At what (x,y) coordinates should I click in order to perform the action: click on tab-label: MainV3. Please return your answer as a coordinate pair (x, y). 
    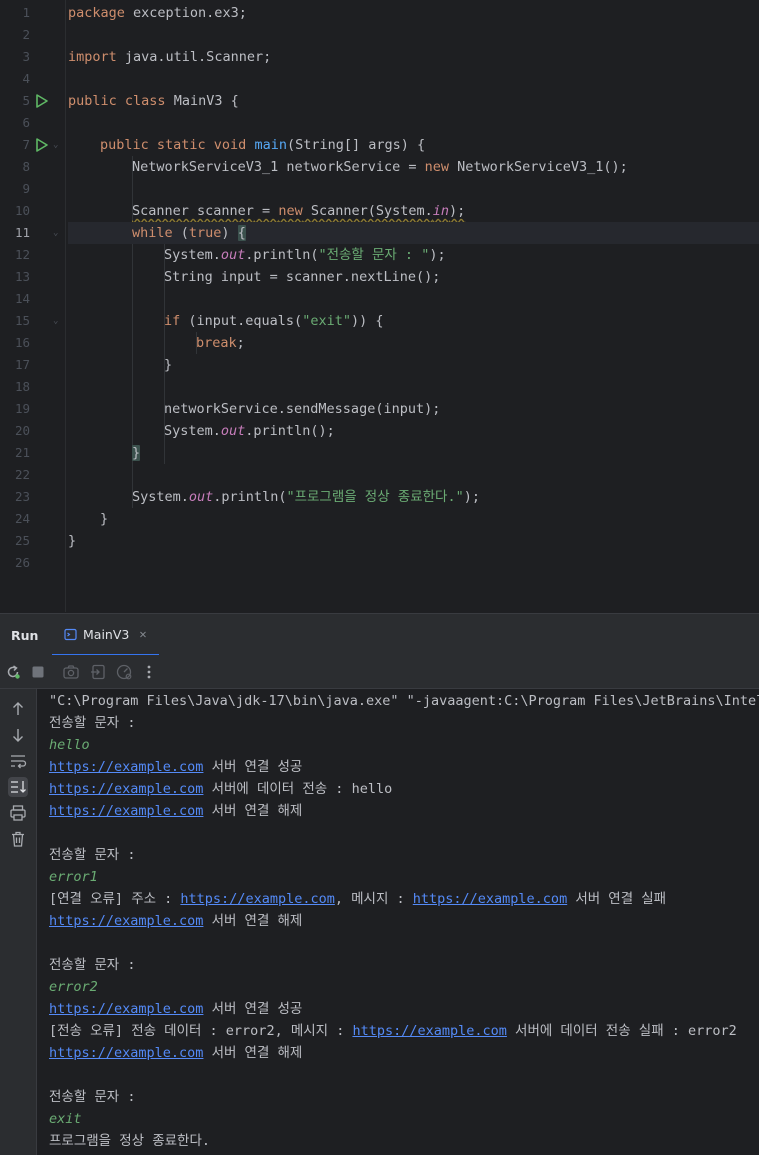
    Looking at the image, I should click on (106, 634).